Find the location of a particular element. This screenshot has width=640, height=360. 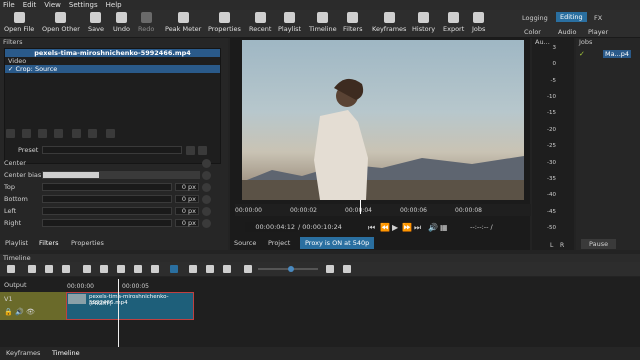

mute-icon: 🔊 is located at coordinates (19, 312).